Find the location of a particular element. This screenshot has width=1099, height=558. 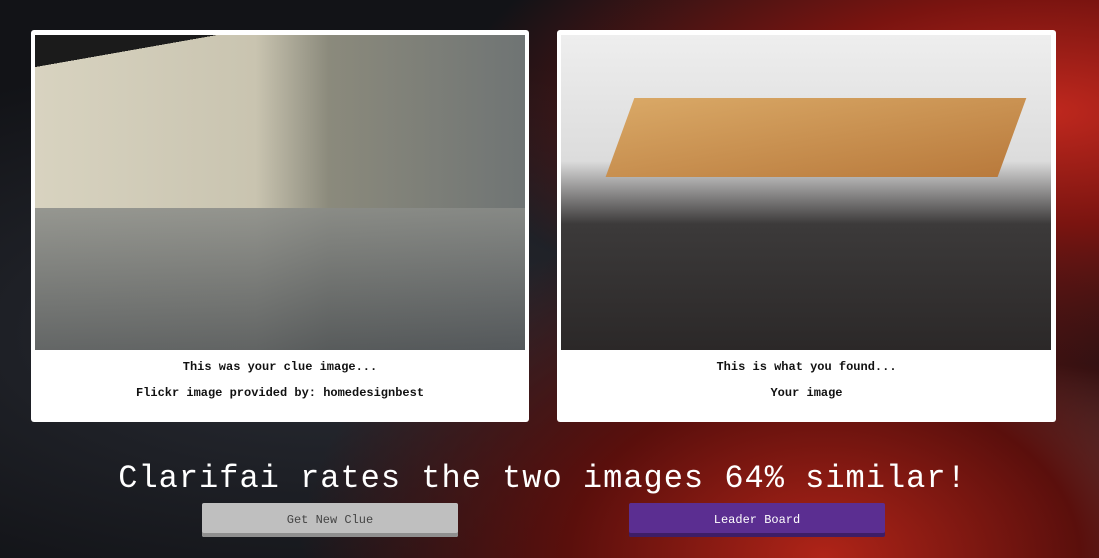

clue-credit: Flickr image provided by: homedesignbest is located at coordinates (280, 393).